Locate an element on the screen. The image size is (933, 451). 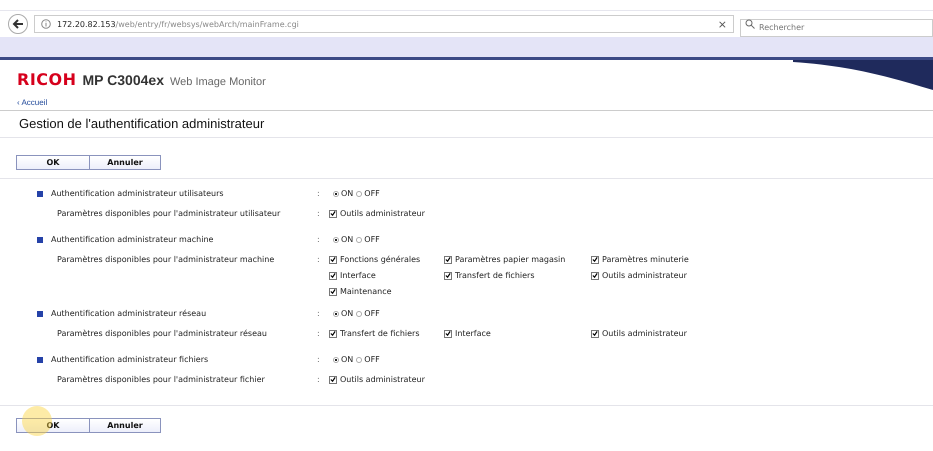
back-button is located at coordinates (18, 24).